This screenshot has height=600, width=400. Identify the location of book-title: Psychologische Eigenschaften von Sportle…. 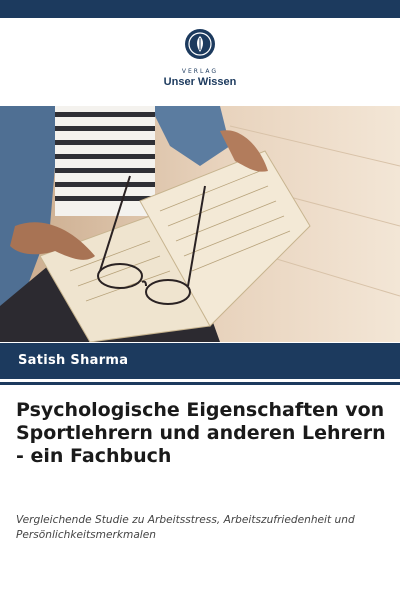
(201, 433).